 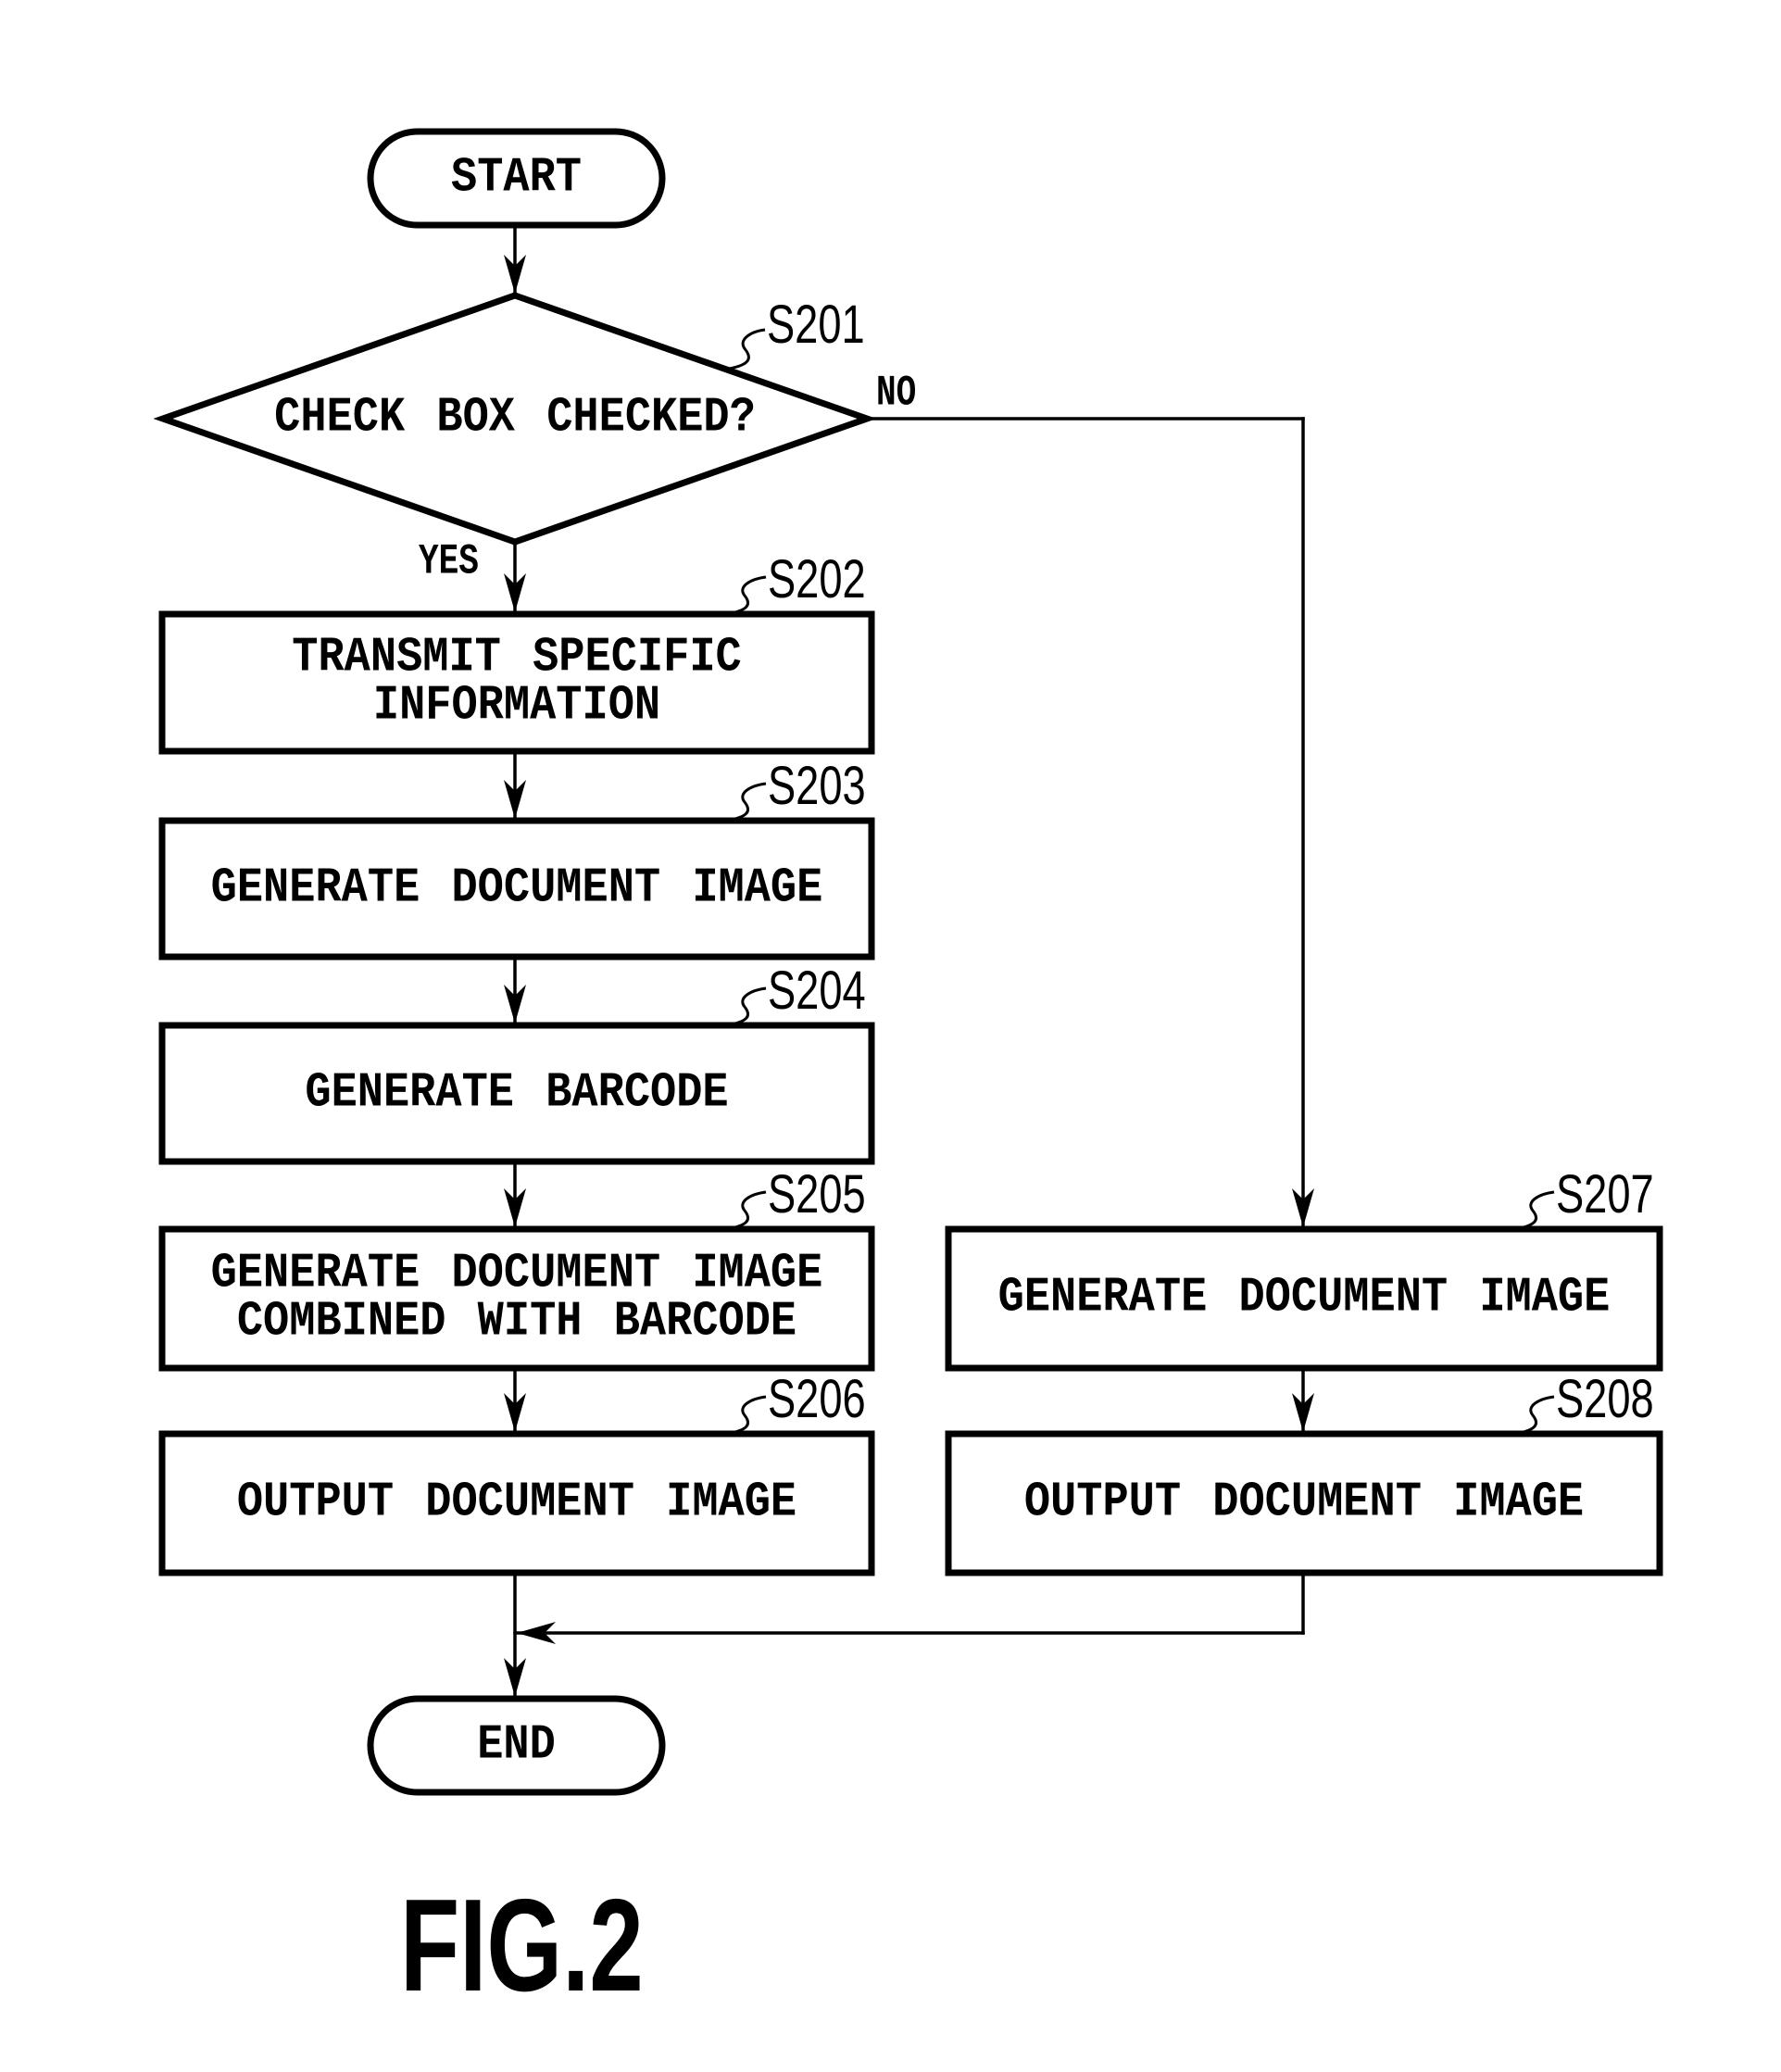 I want to click on process-s202-label: TRANSMIT SPECIFIC INFORMATION, so click(x=517, y=682).